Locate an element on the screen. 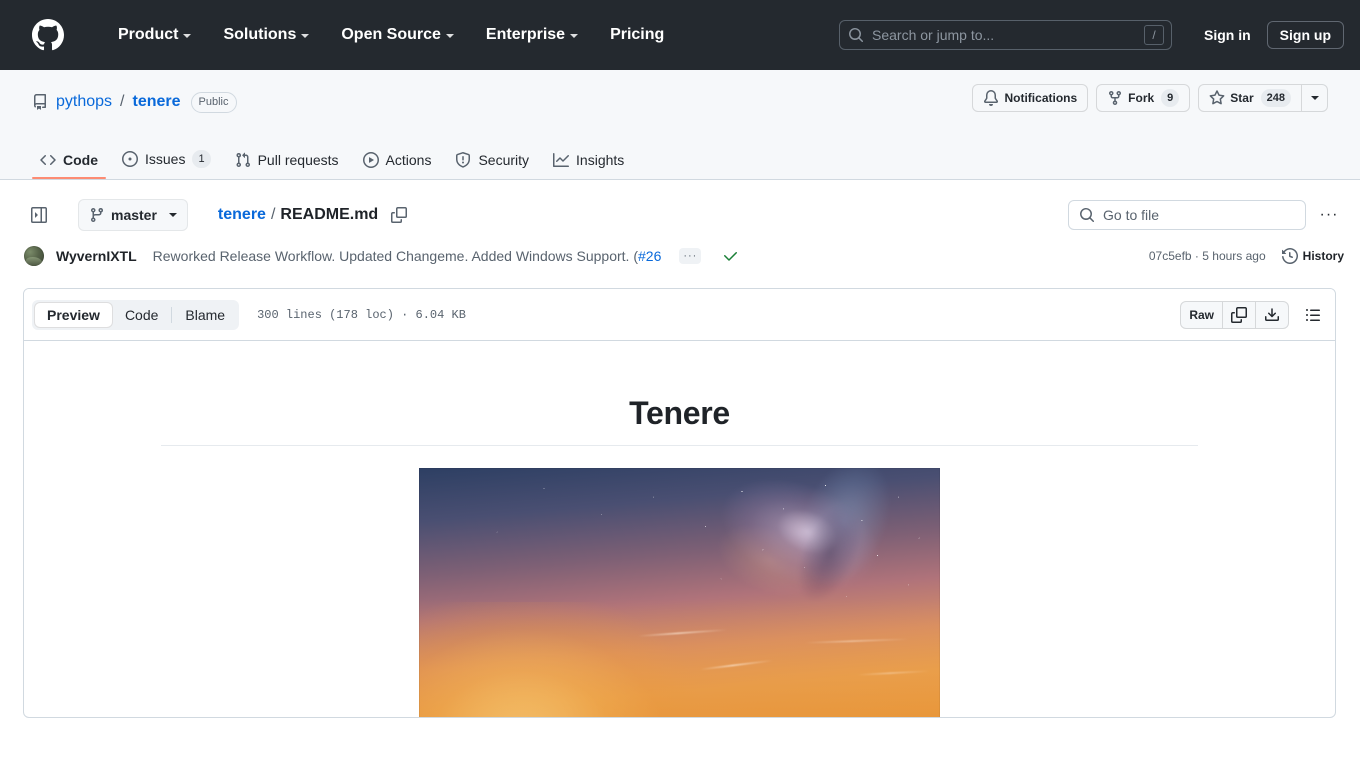 This screenshot has width=1360, height=764. file-toolbar-right-group: Raw is located at coordinates (1253, 314).